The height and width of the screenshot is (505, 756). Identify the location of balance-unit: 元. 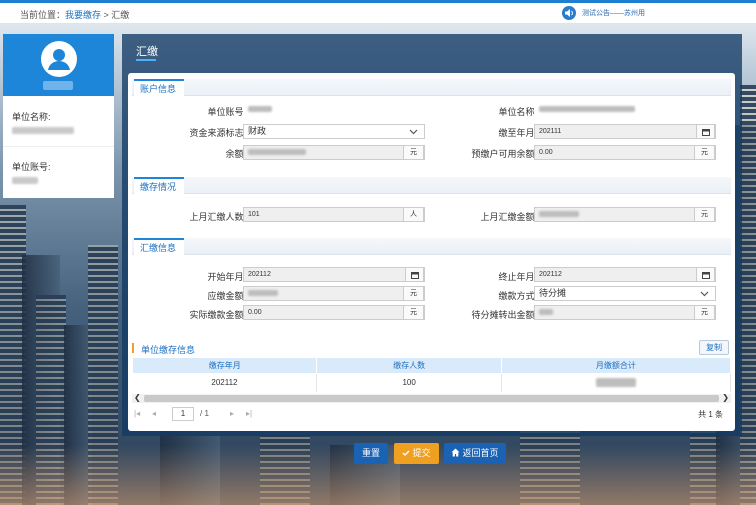
(413, 152).